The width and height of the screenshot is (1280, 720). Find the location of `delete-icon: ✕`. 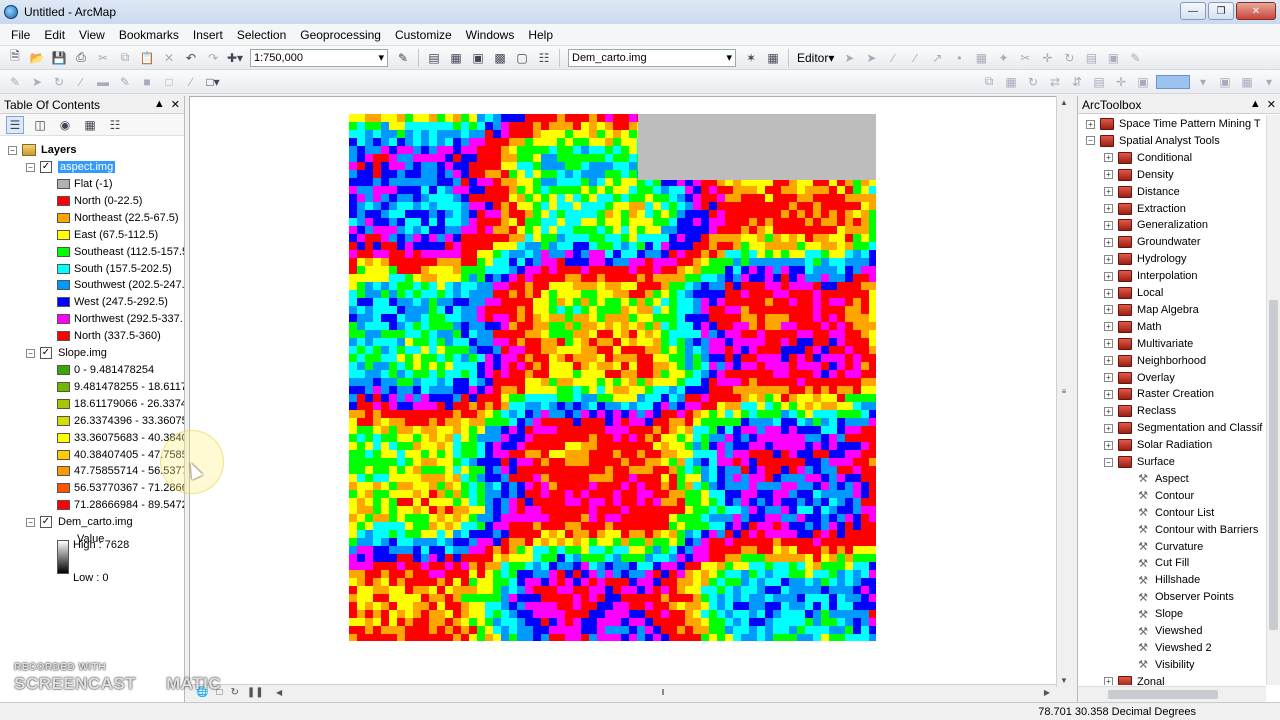

delete-icon: ✕ is located at coordinates (169, 58).